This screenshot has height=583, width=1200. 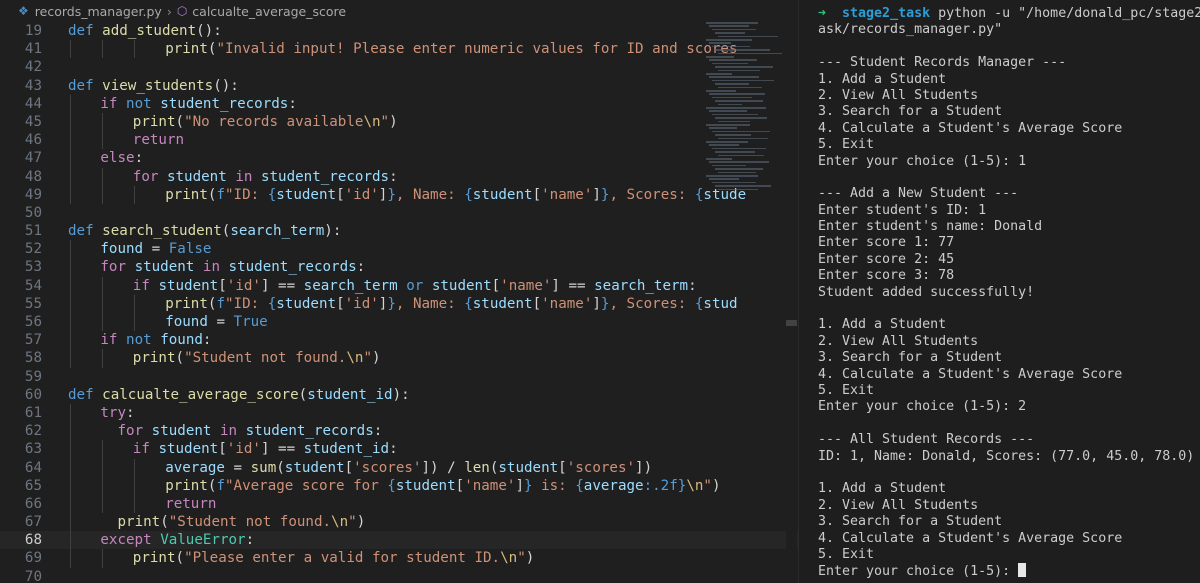 I want to click on code-line: 59, so click(x=399, y=377).